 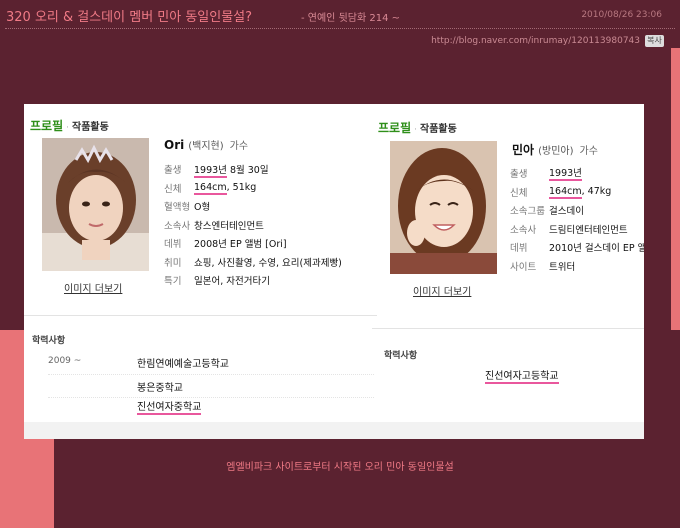 What do you see at coordinates (523, 267) in the screenshot?
I see `right-info-label: 사이트` at bounding box center [523, 267].